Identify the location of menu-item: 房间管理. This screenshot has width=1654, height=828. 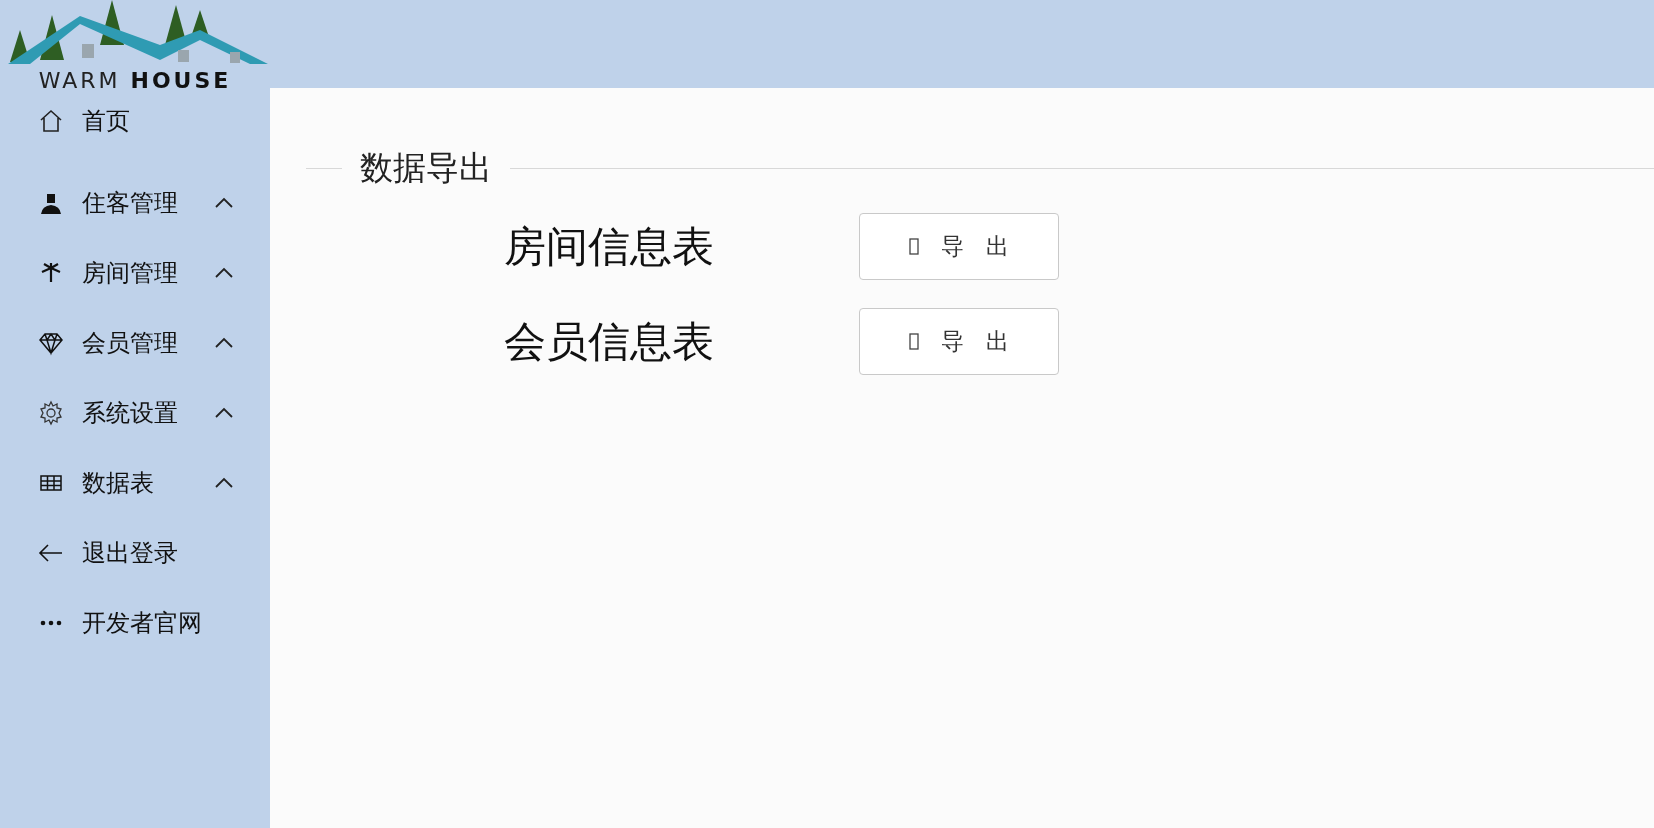
(135, 273).